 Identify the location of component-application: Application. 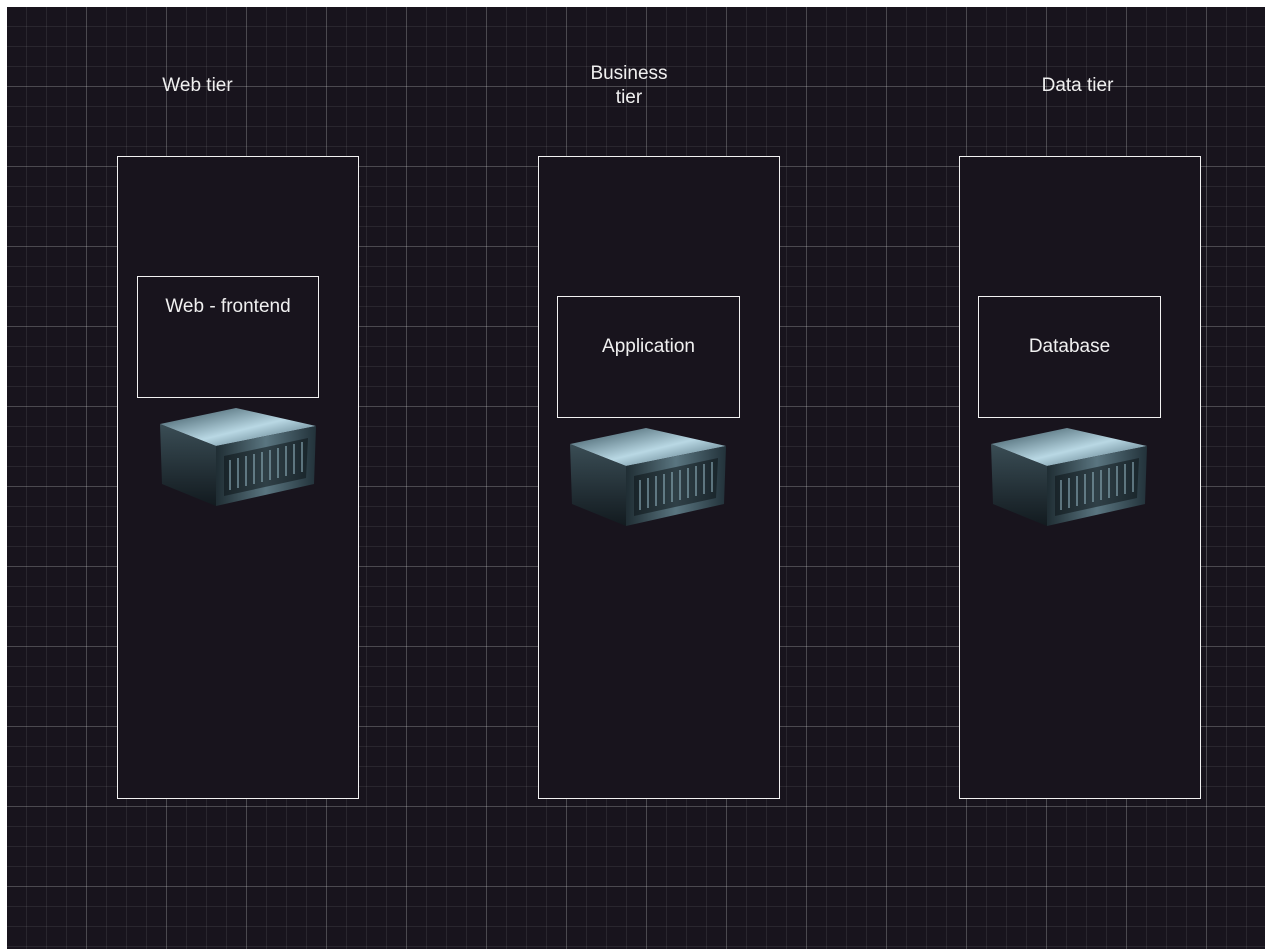
(648, 357).